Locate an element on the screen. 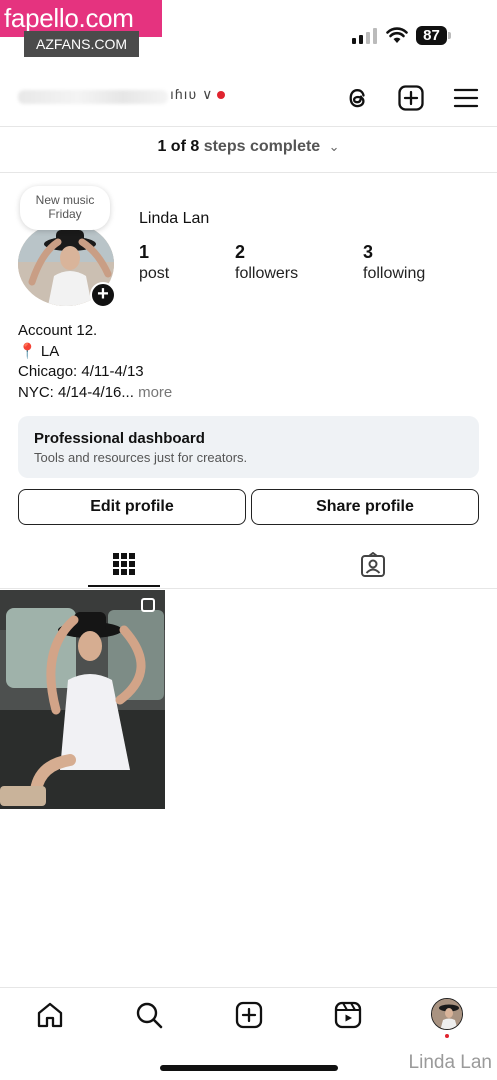  tag-watermark: AZFANS.COM is located at coordinates (81, 44).